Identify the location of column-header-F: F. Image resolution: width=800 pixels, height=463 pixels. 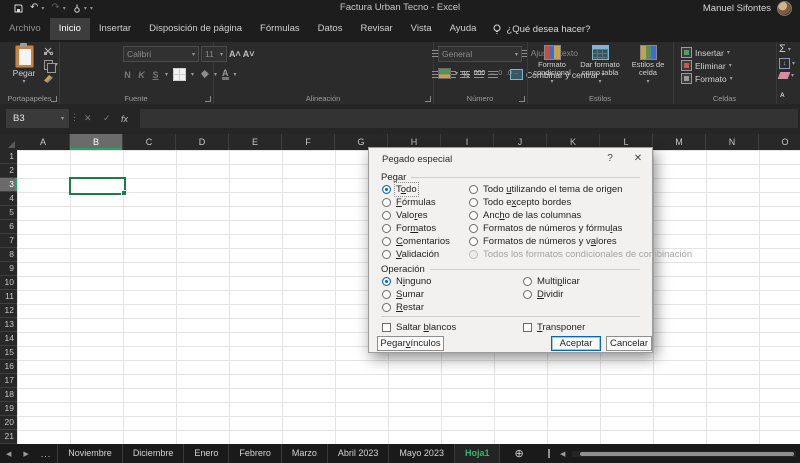
(308, 142).